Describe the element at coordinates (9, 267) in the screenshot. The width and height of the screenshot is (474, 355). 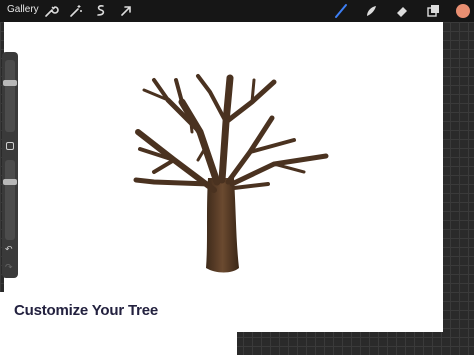
I see `redo-icon: ↷` at that location.